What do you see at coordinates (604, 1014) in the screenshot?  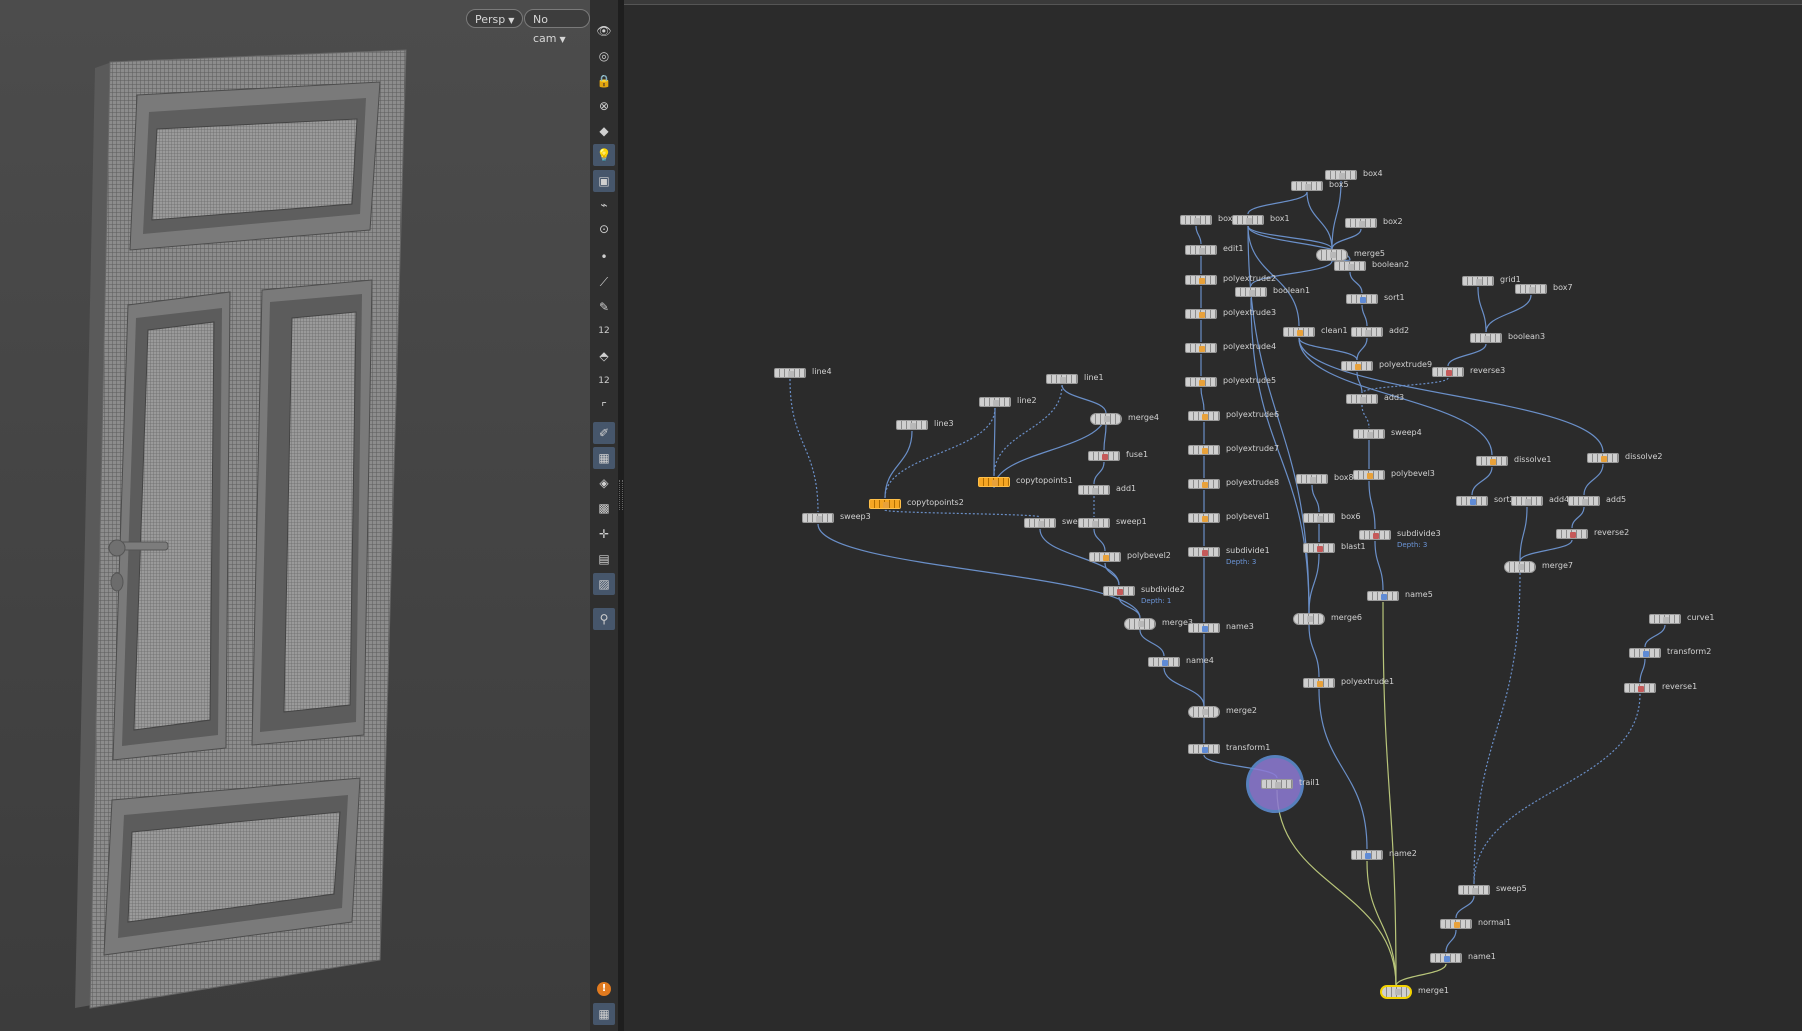 I see `grid-button: ▦` at bounding box center [604, 1014].